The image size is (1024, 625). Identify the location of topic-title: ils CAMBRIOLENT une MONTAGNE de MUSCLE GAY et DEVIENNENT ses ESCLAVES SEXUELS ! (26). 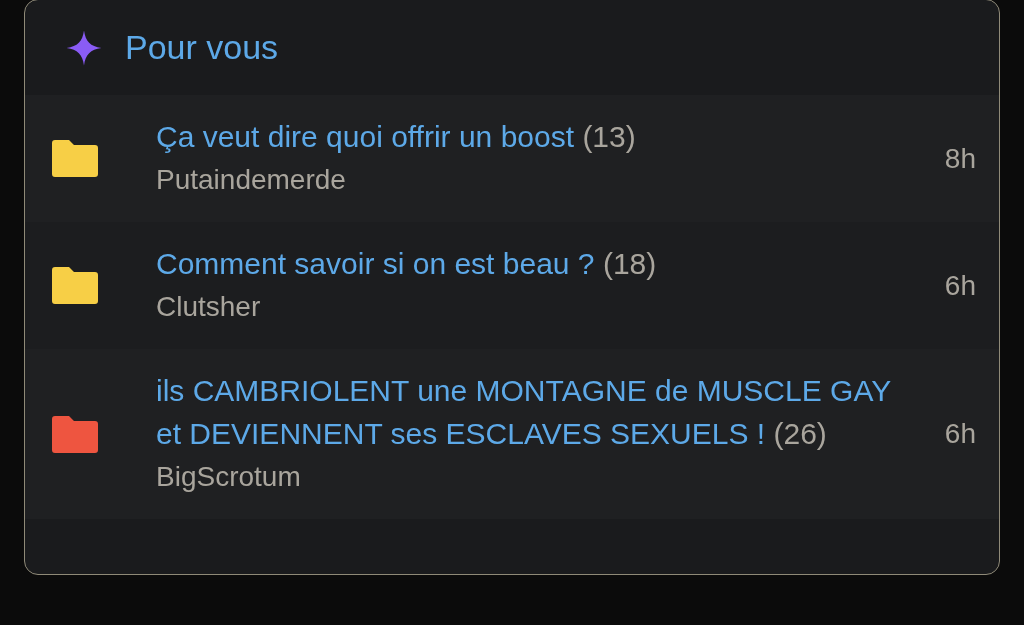
(536, 412).